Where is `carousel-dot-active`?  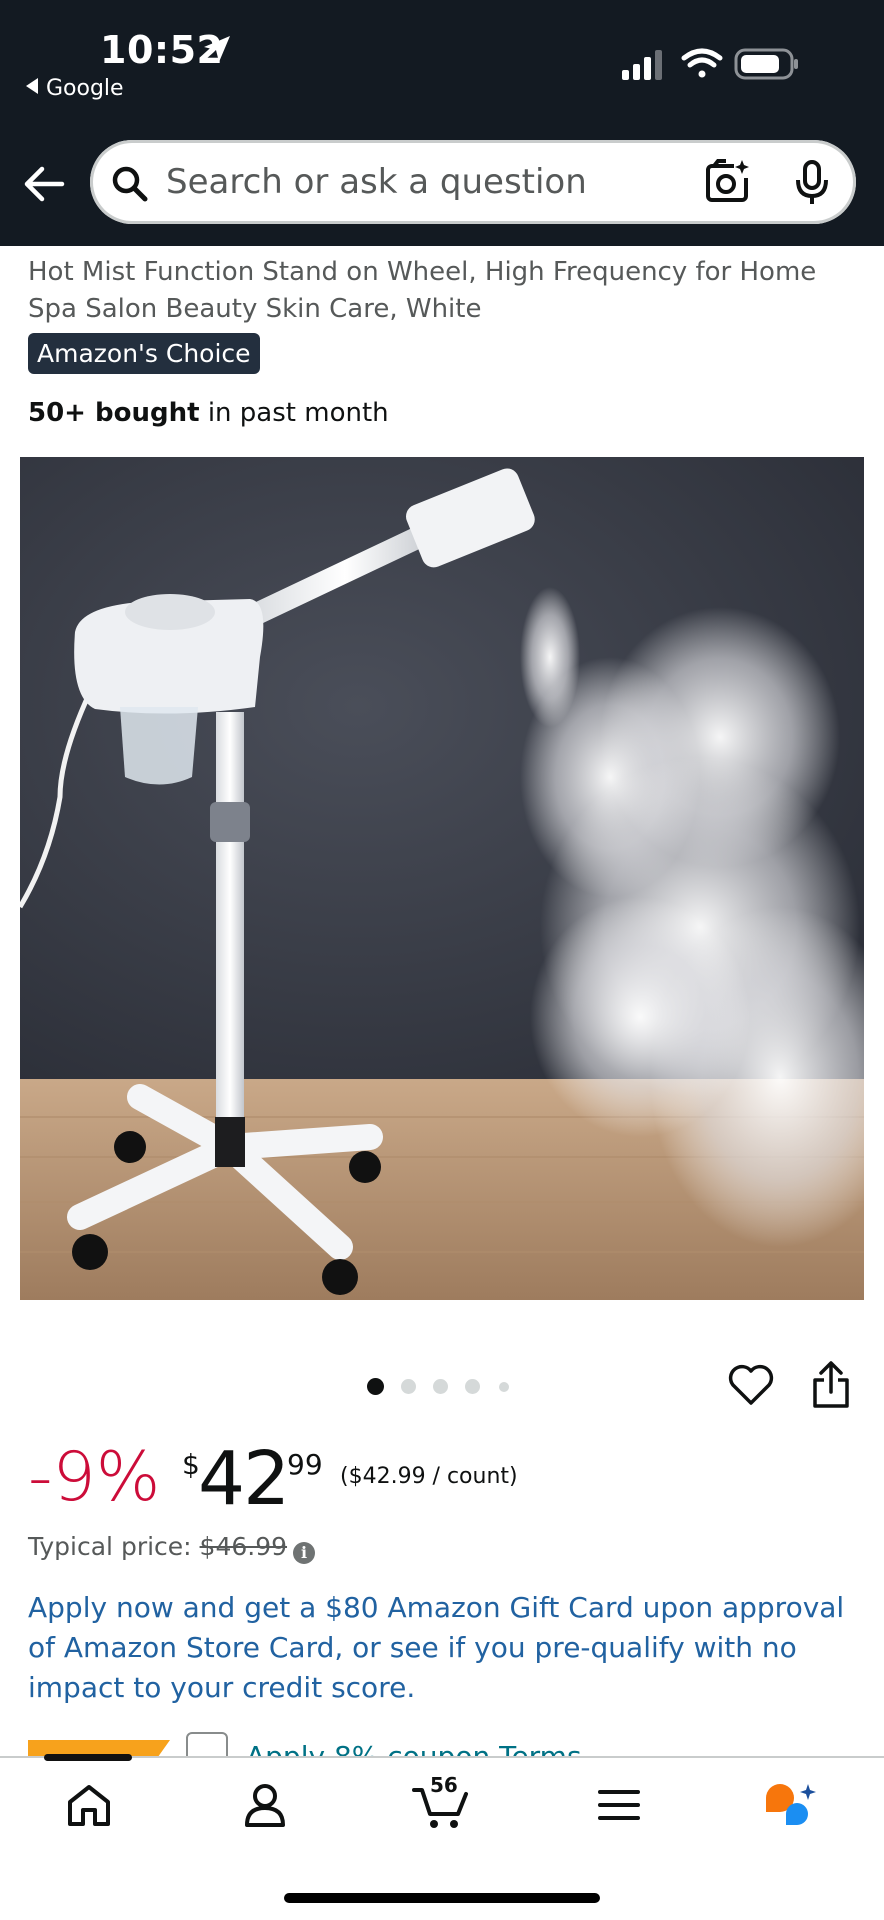 carousel-dot-active is located at coordinates (375, 1386).